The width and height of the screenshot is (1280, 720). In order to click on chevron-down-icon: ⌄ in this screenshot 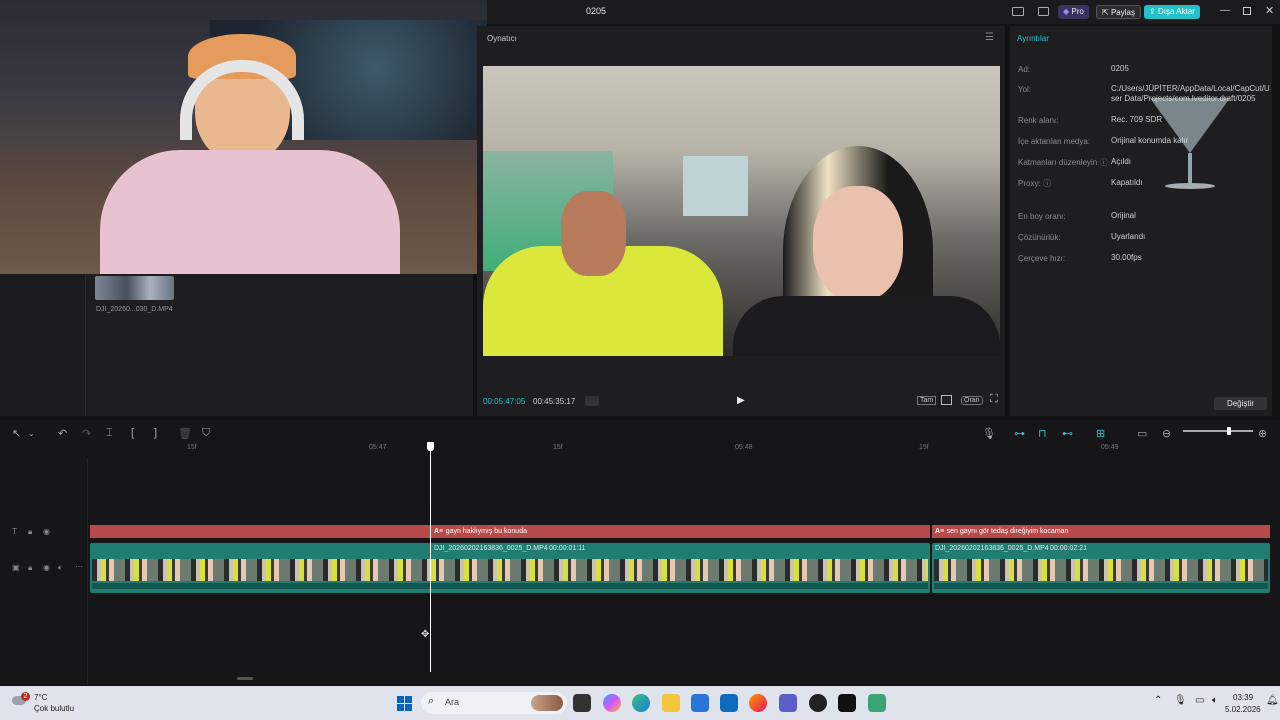, I will do `click(31, 433)`.